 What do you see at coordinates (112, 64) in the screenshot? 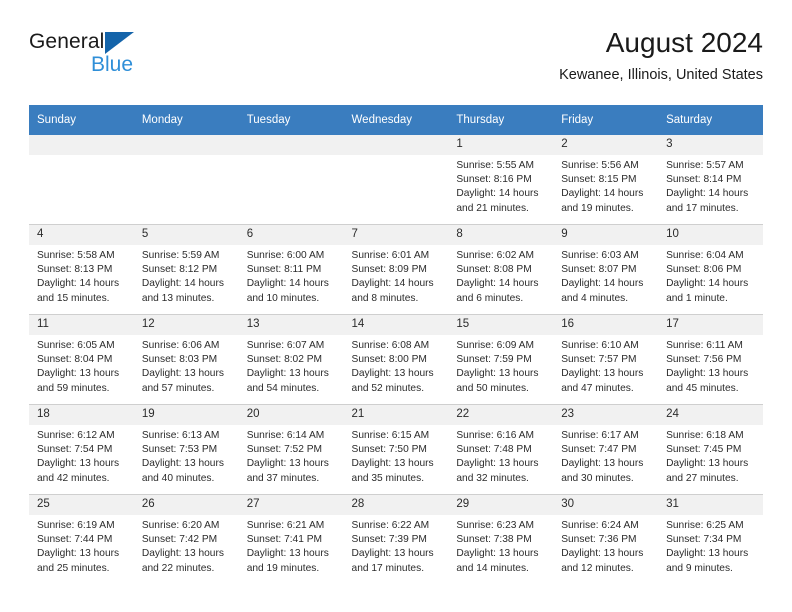
I see `logo-text-blue: Blue` at bounding box center [112, 64].